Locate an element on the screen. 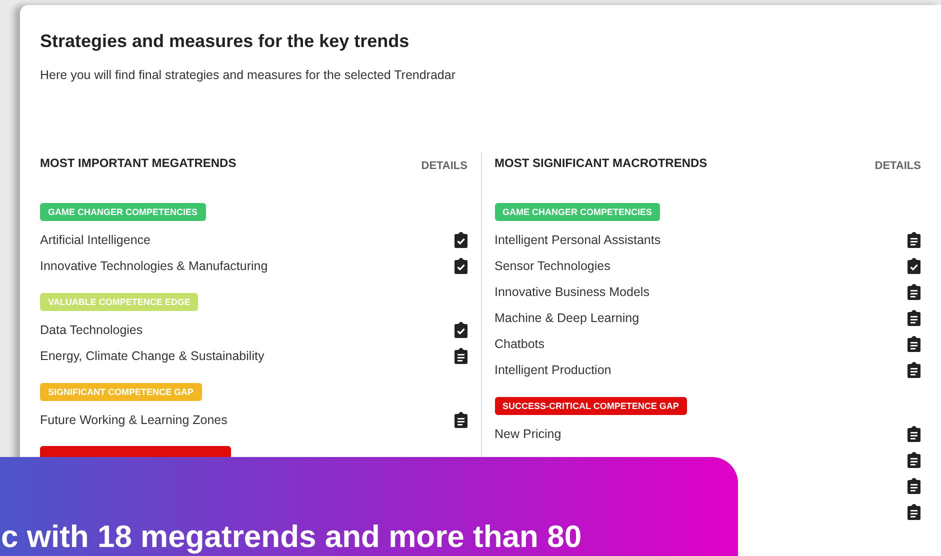  trend-name: Data Technologies is located at coordinates (91, 330).